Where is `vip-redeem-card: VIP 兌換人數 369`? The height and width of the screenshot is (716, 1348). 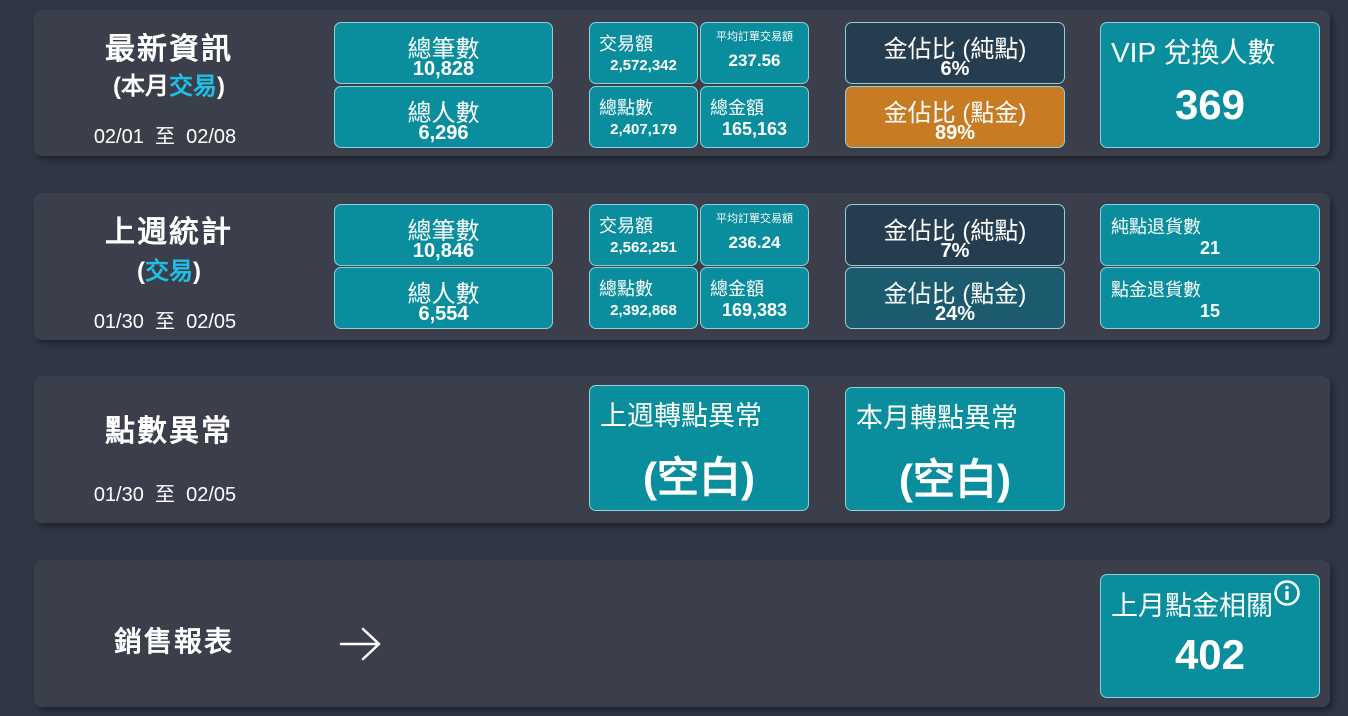
vip-redeem-card: VIP 兌換人數 369 is located at coordinates (1210, 85).